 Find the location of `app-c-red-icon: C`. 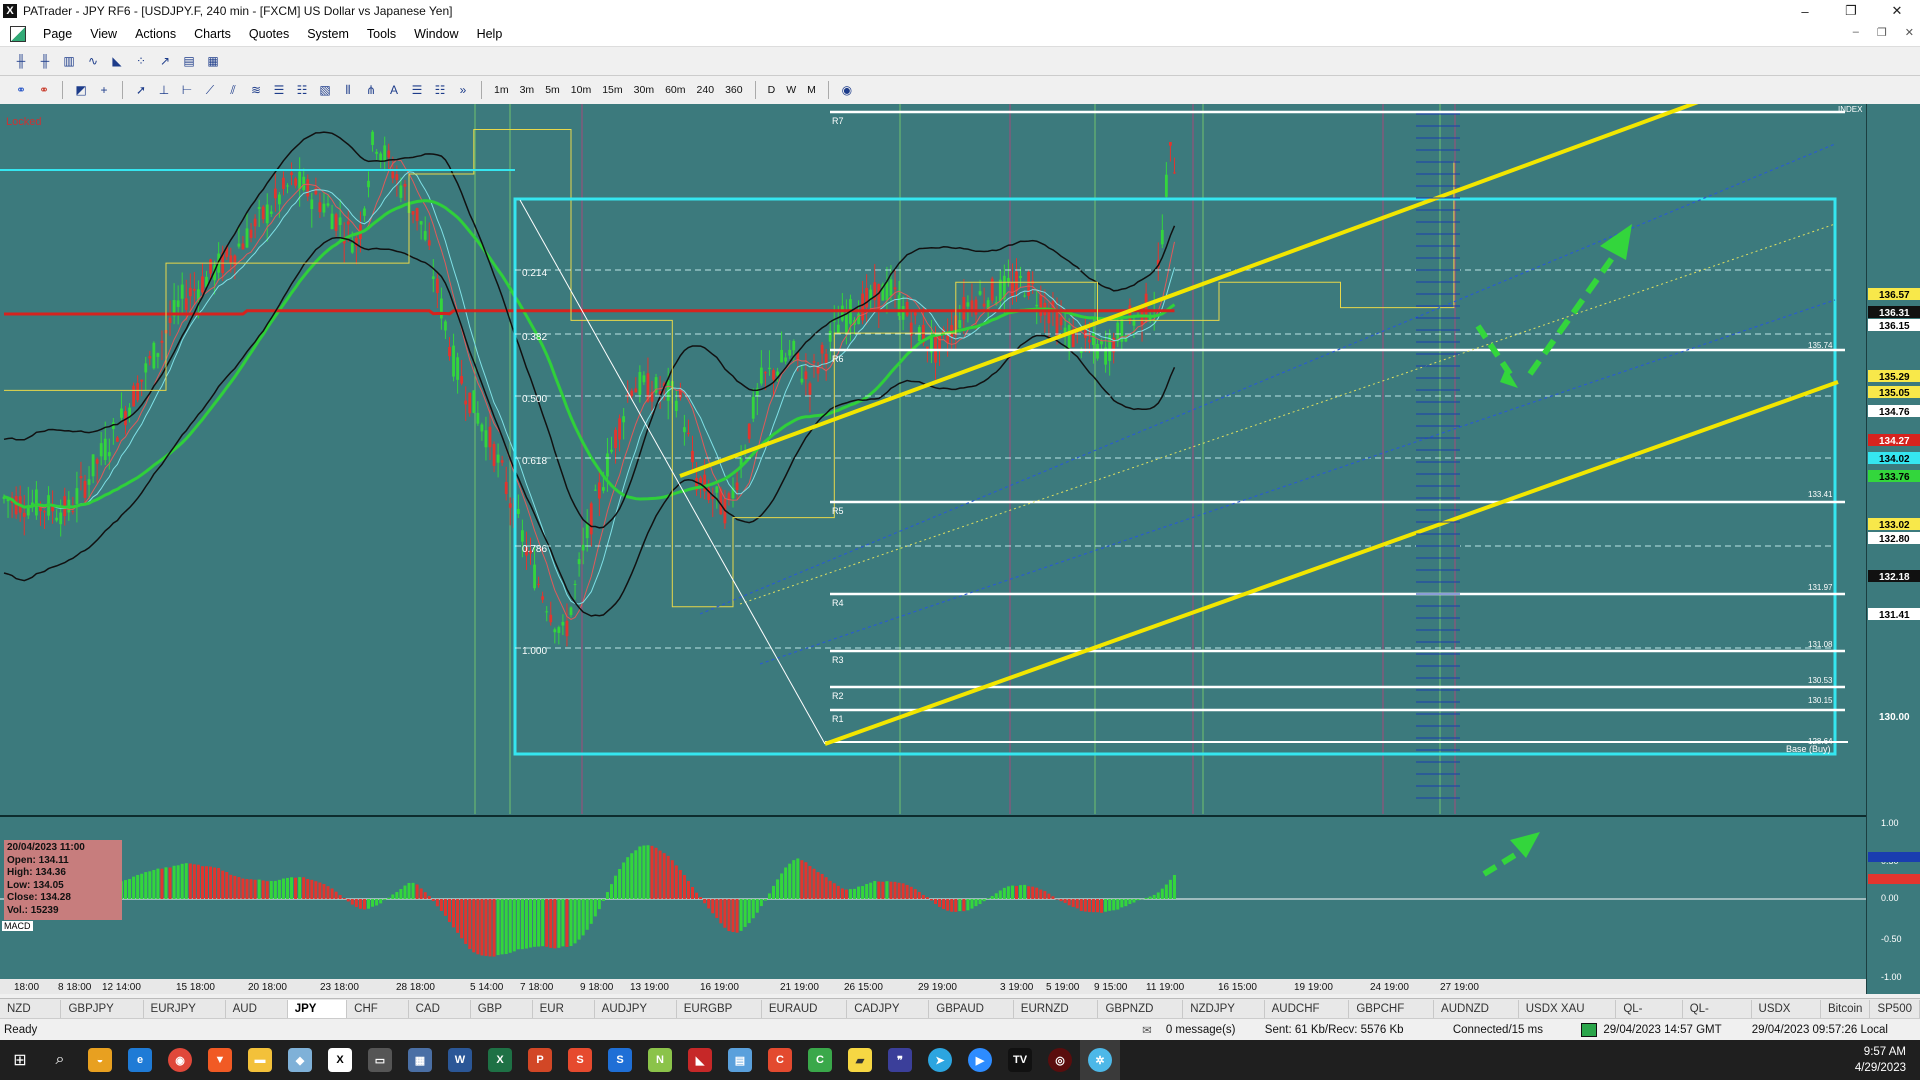

app-c-red-icon: C is located at coordinates (780, 1060).